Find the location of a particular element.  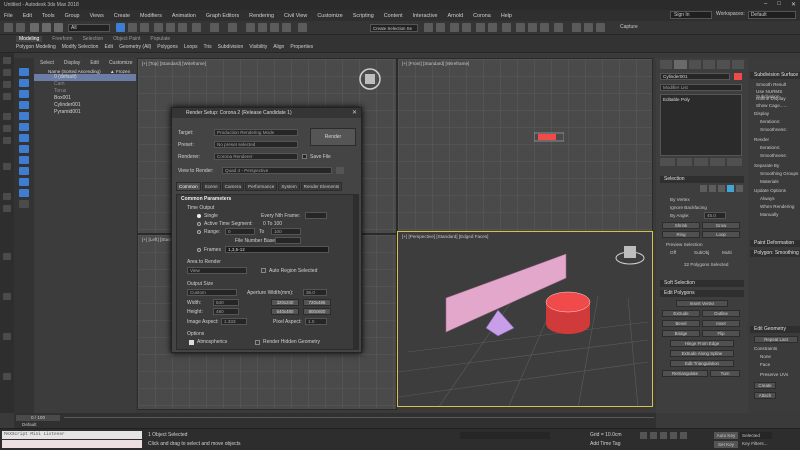

smoothing-groups-checkbox: Smoothing Groups is located at coordinates (779, 173).